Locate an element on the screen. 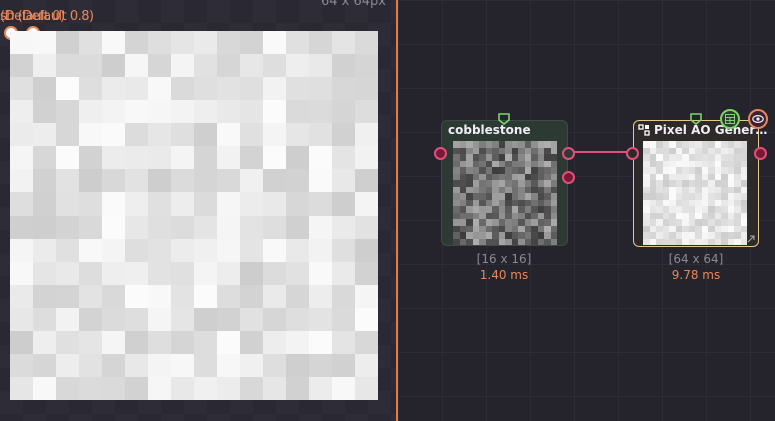 This screenshot has height=421, width=775. spreadsheet-icon is located at coordinates (730, 119).